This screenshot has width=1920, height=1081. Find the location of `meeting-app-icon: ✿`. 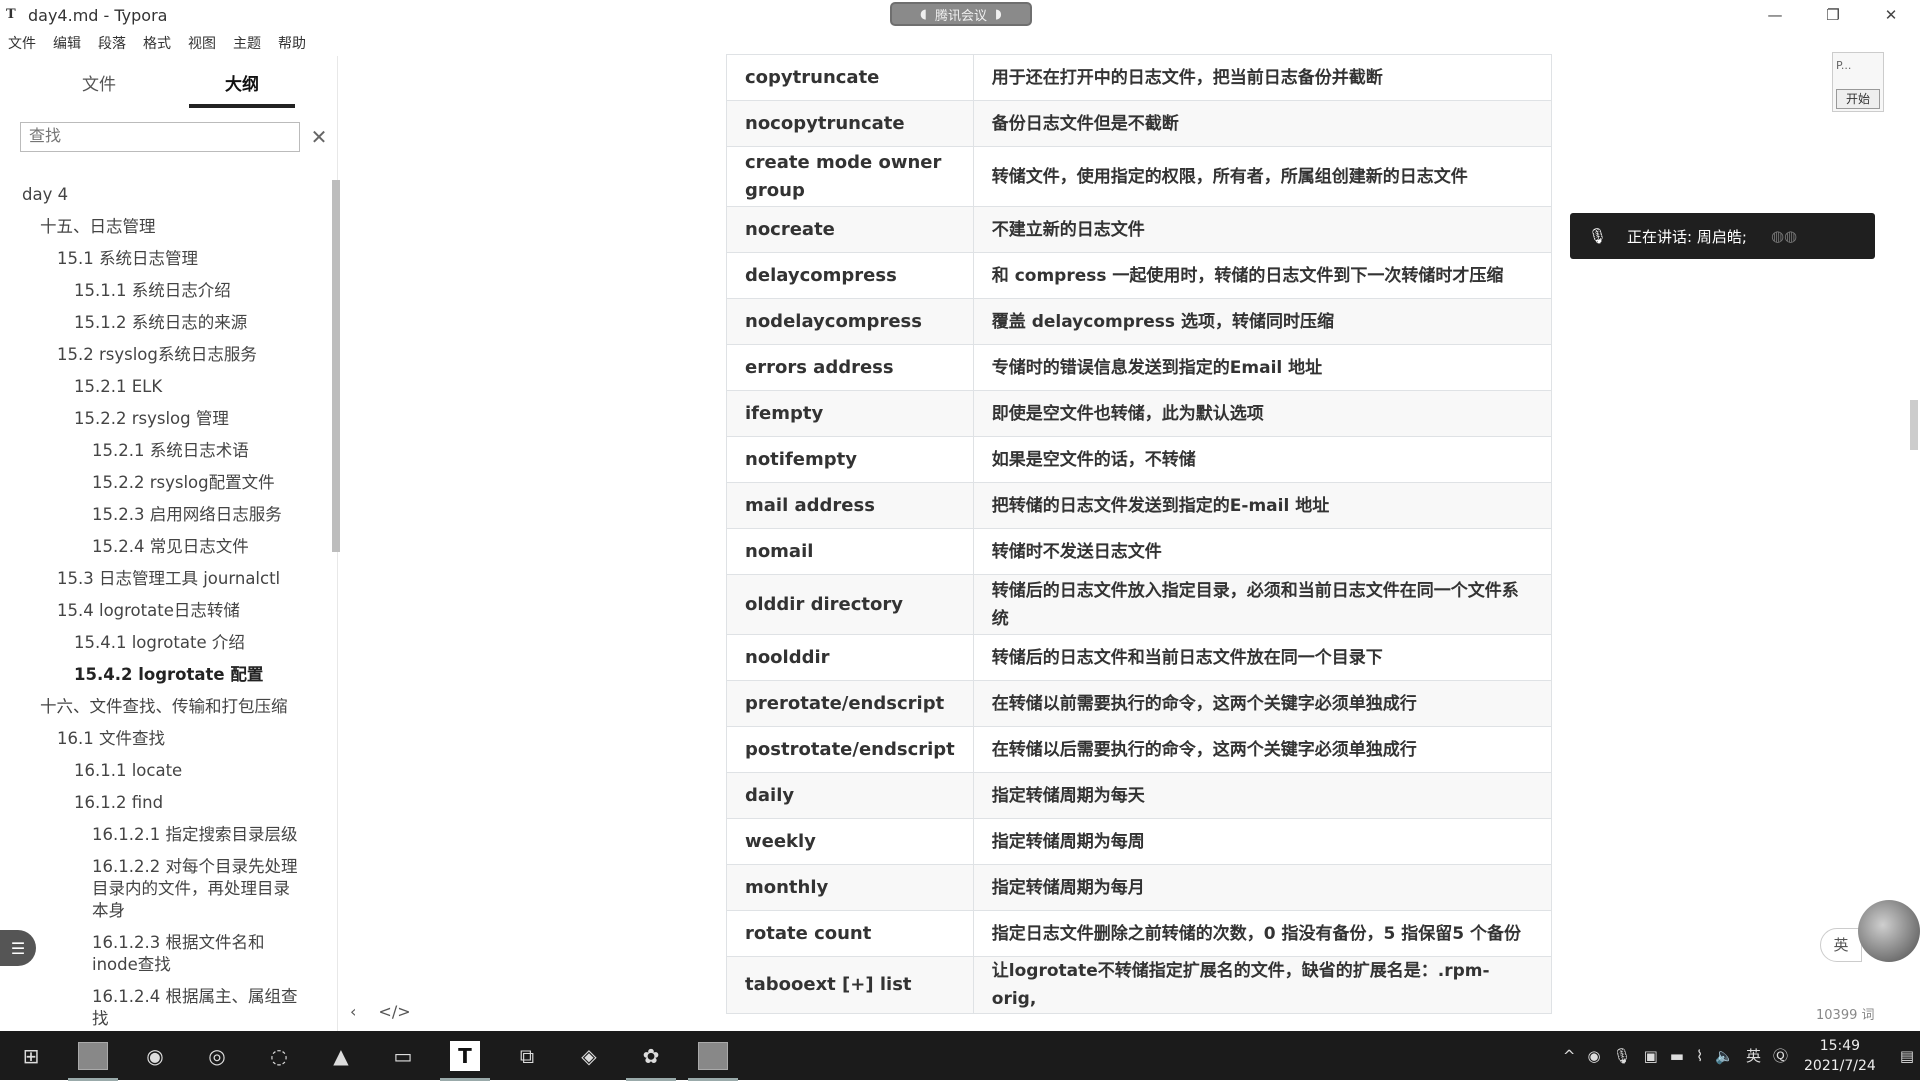

meeting-app-icon: ✿ is located at coordinates (651, 1060).